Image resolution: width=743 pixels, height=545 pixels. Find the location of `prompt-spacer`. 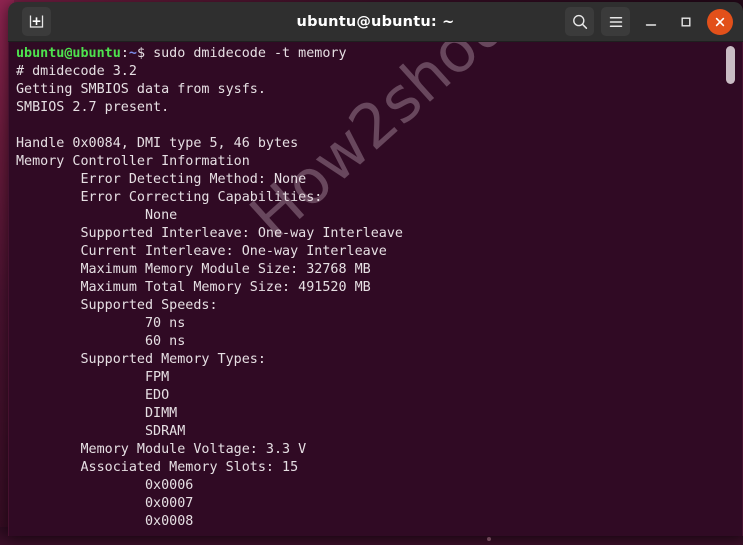

prompt-spacer is located at coordinates (149, 53).